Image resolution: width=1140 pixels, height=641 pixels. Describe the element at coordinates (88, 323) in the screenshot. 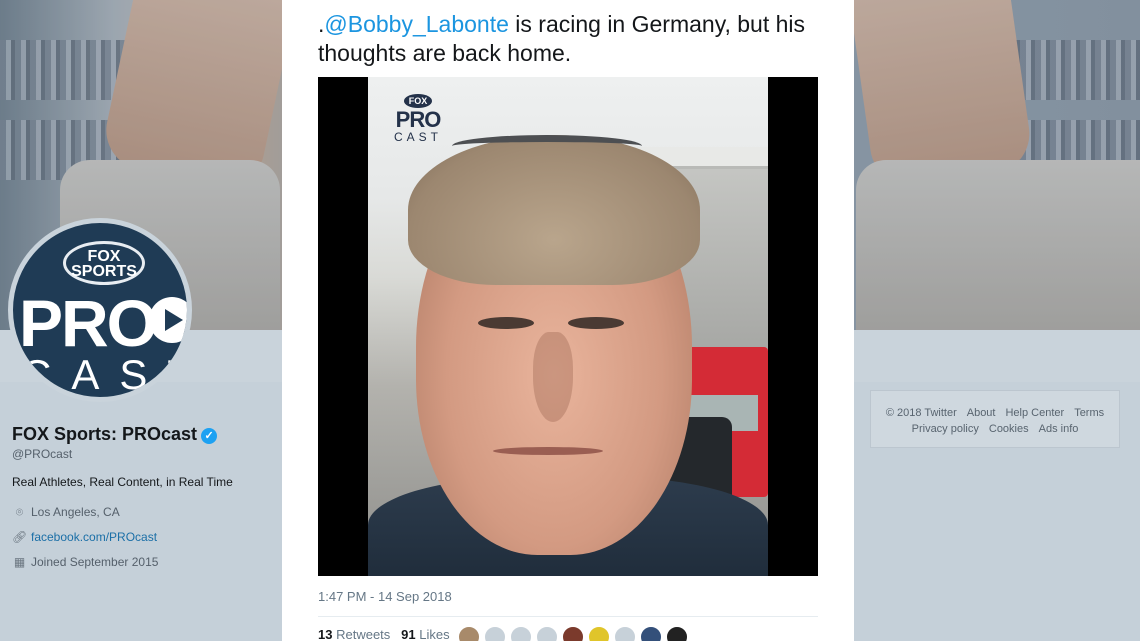

I see `avatar-pro-text: PRO` at that location.